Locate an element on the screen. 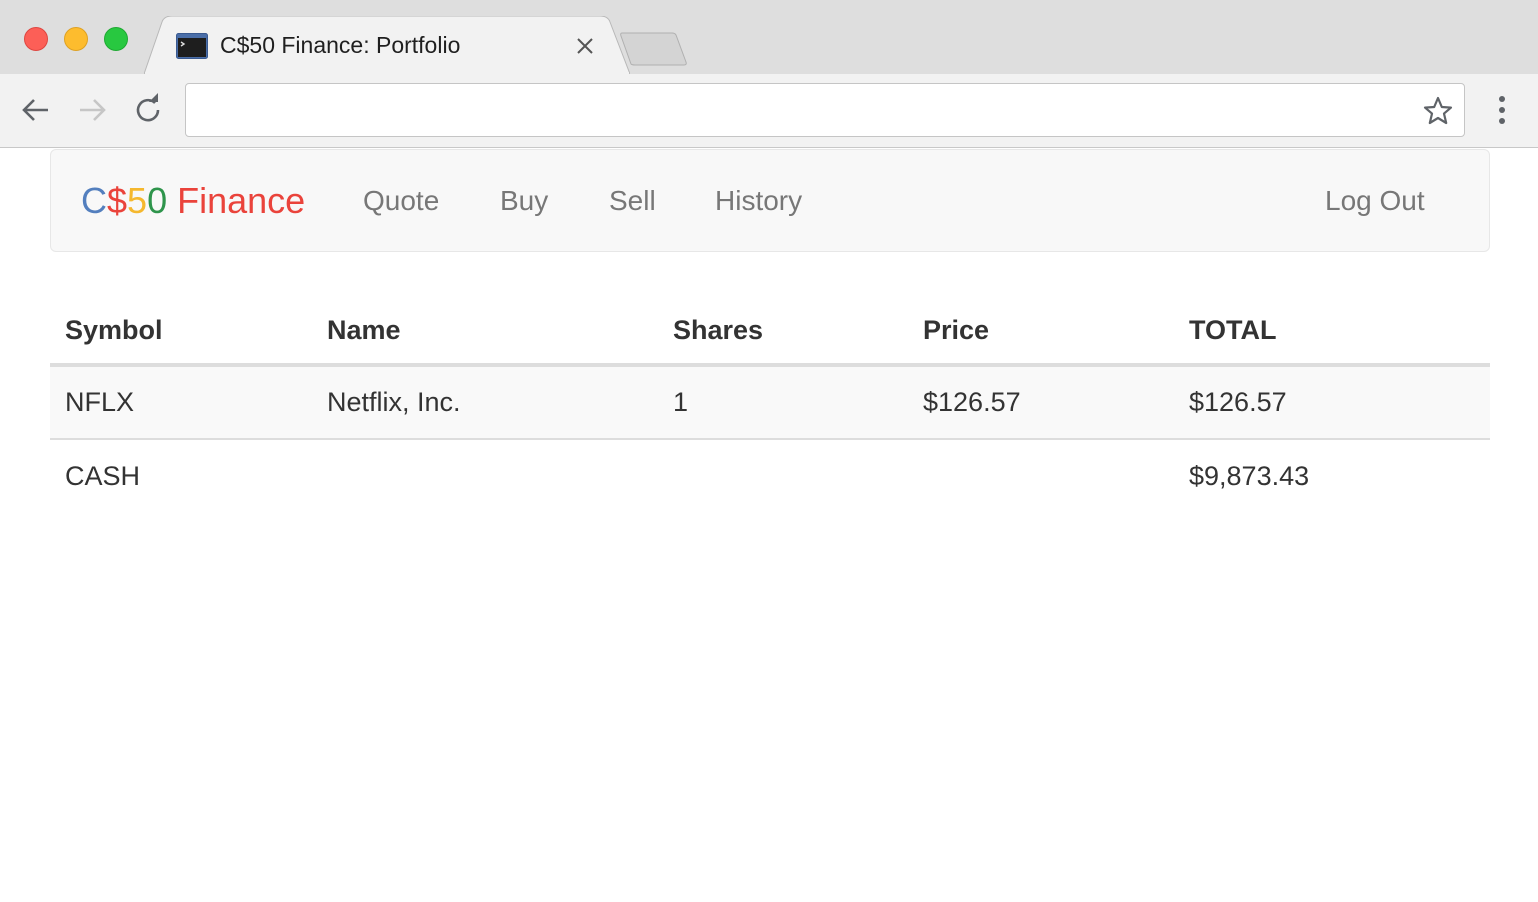 The width and height of the screenshot is (1538, 902). browser-tab-active: C$50 Finance: Portfolio is located at coordinates (387, 45).